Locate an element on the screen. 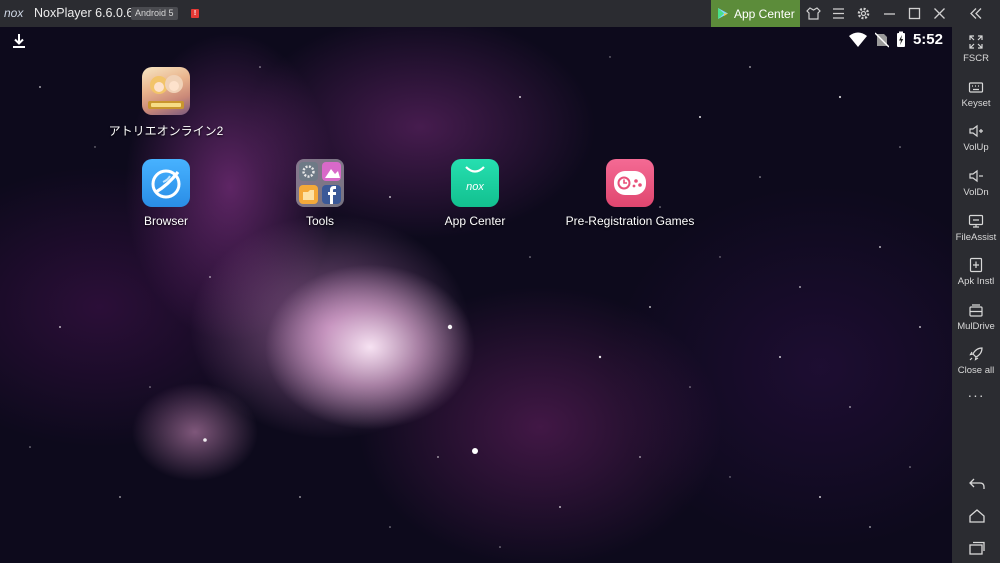  file-assist-icon is located at coordinates (976, 221).